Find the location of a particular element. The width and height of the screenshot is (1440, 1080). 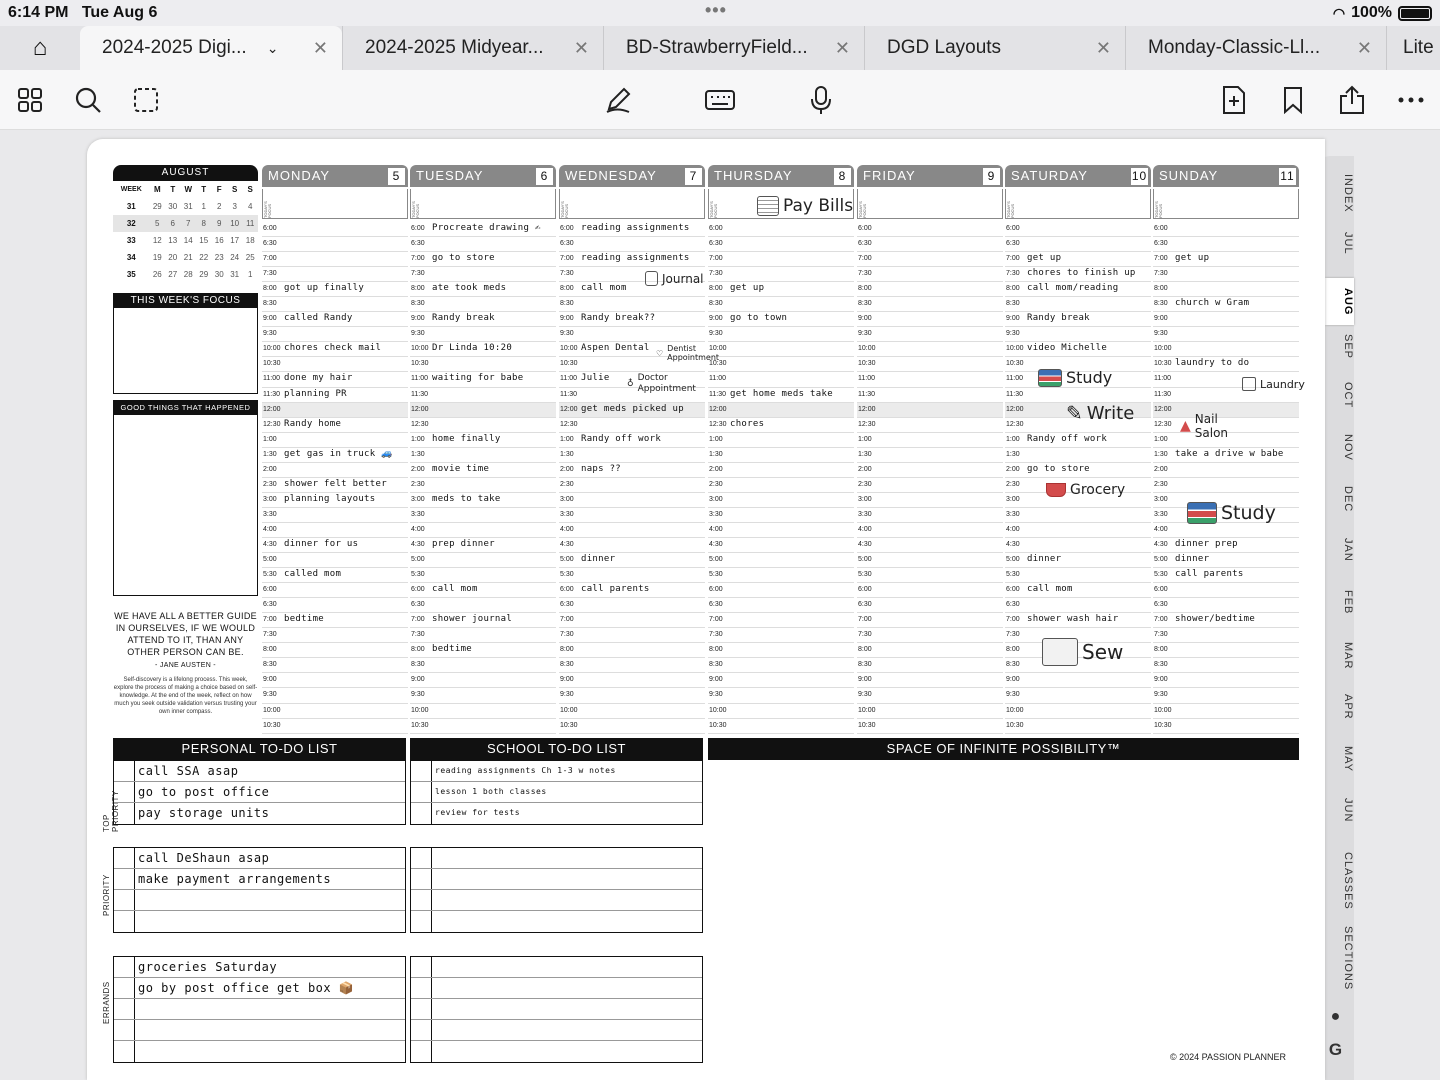

time-slot: 12:00 is located at coordinates (930, 410).